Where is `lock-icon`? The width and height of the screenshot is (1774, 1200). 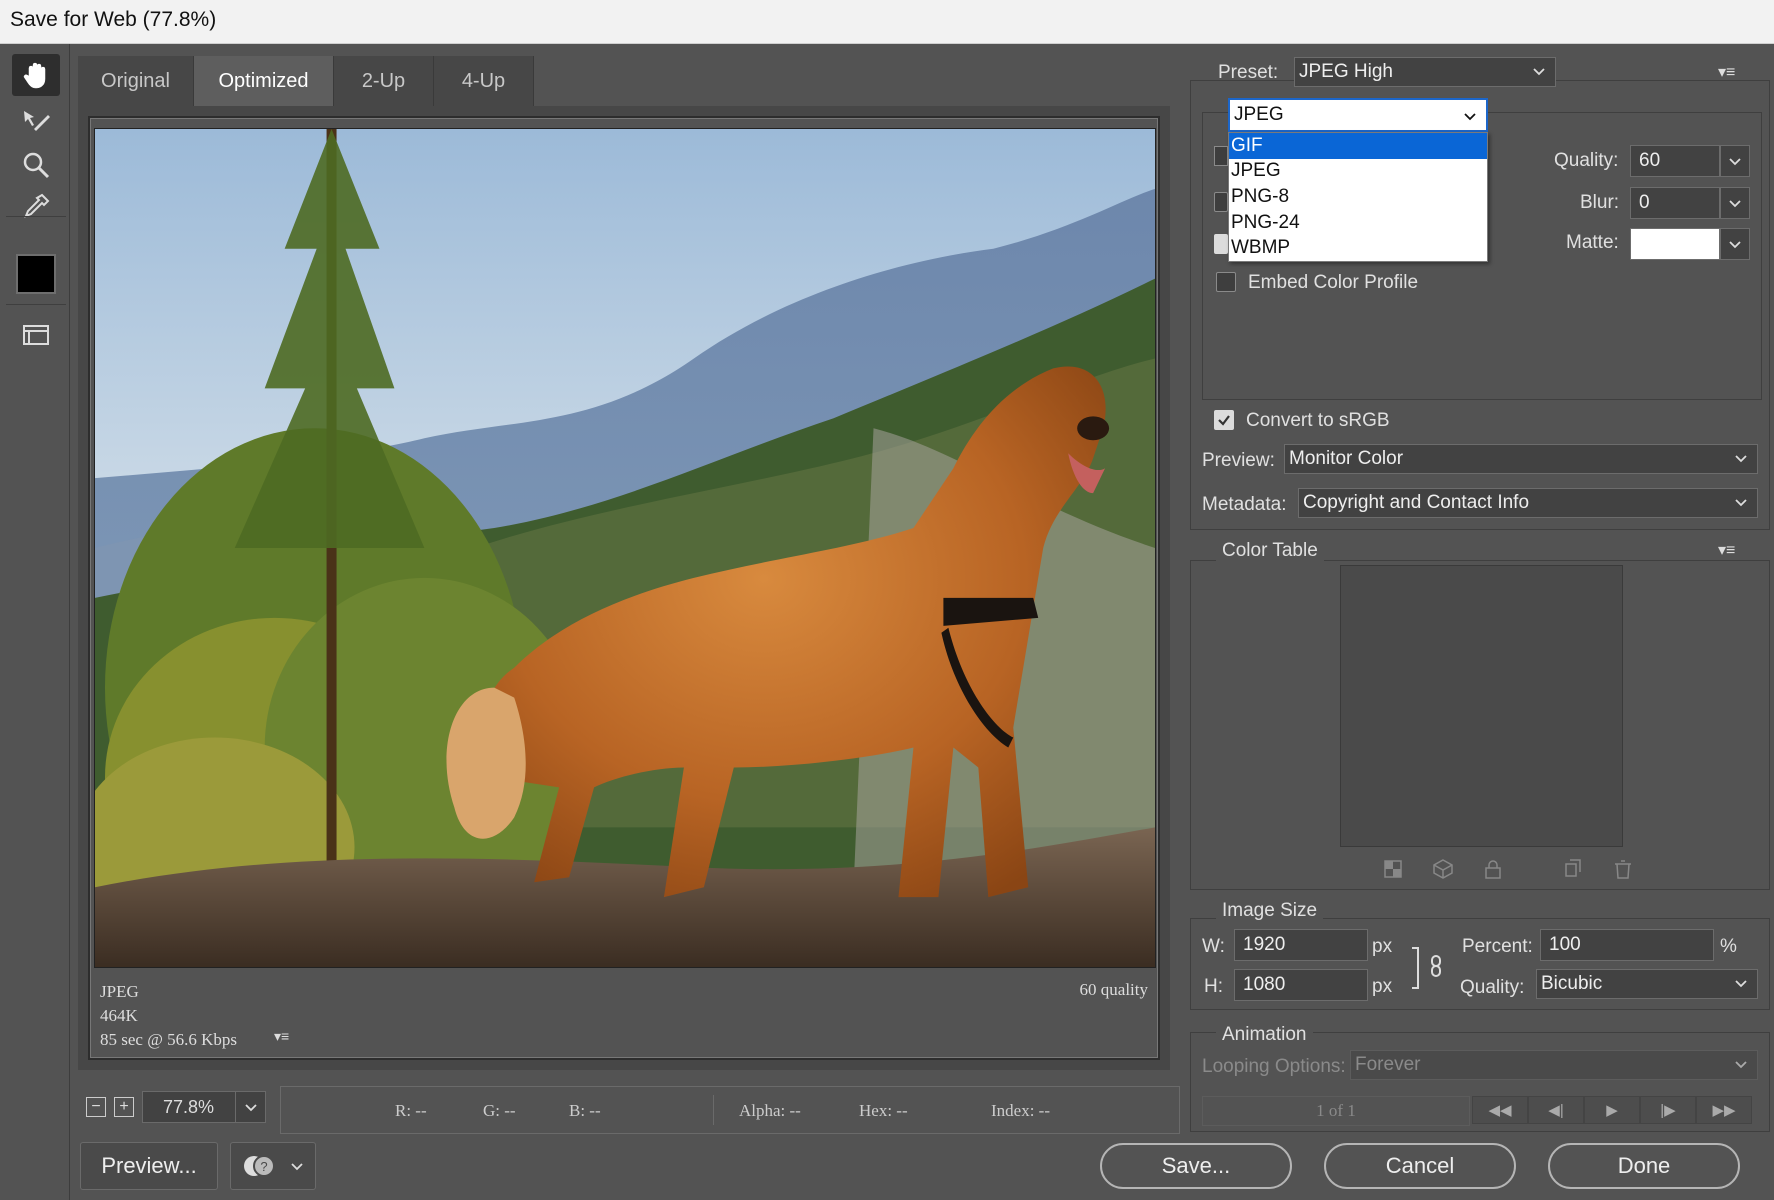 lock-icon is located at coordinates (1493, 869).